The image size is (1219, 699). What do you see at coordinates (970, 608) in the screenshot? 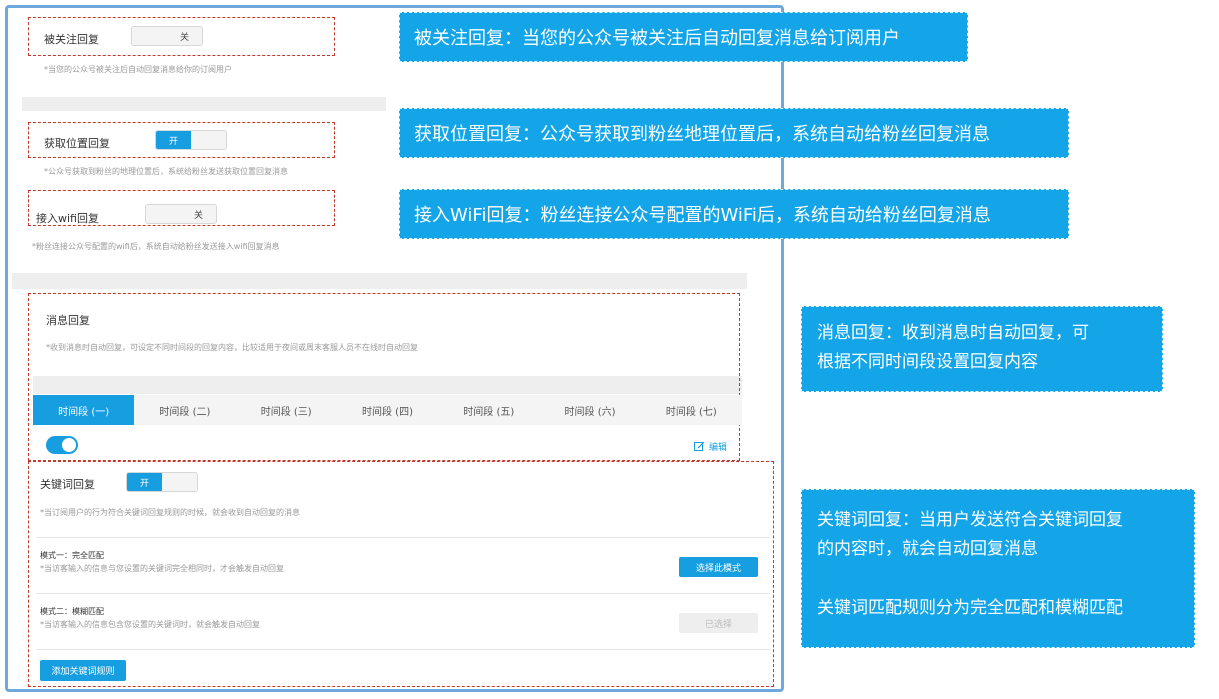
I see `callout-keyword-line3: 关键词匹配规则分为完全匹配和模糊匹配` at bounding box center [970, 608].